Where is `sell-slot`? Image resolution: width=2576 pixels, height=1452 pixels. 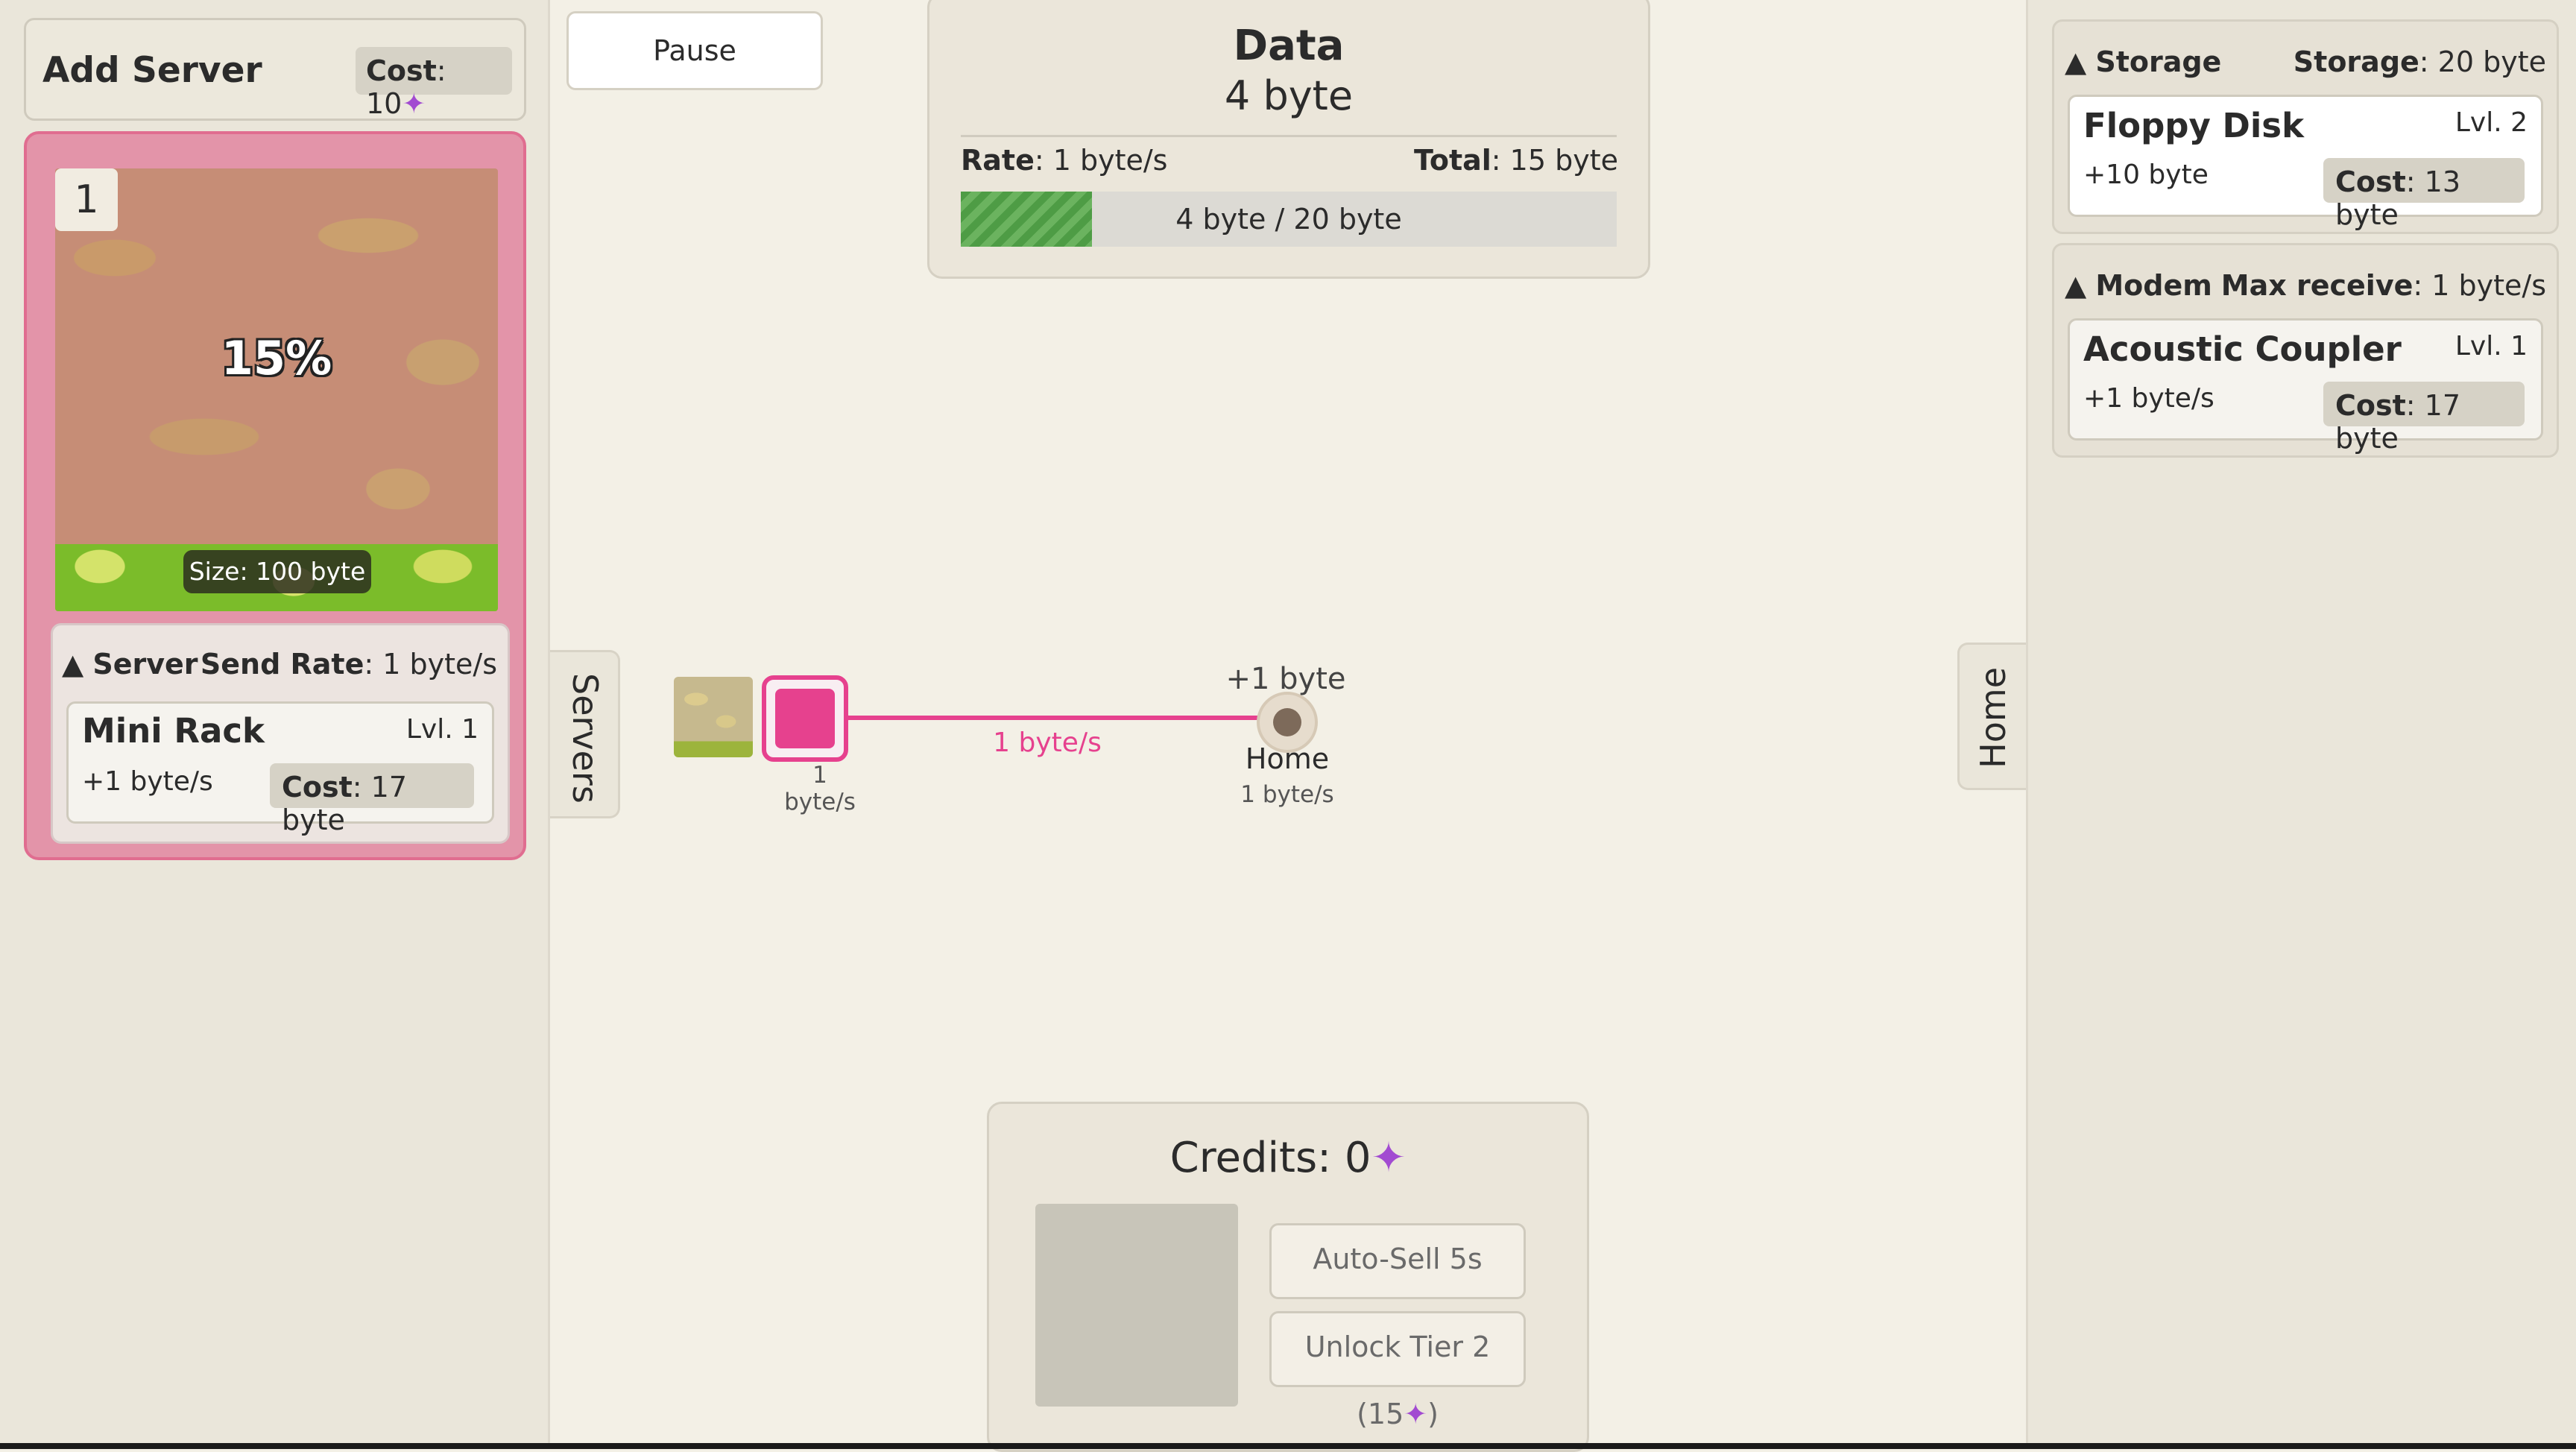 sell-slot is located at coordinates (1136, 1305).